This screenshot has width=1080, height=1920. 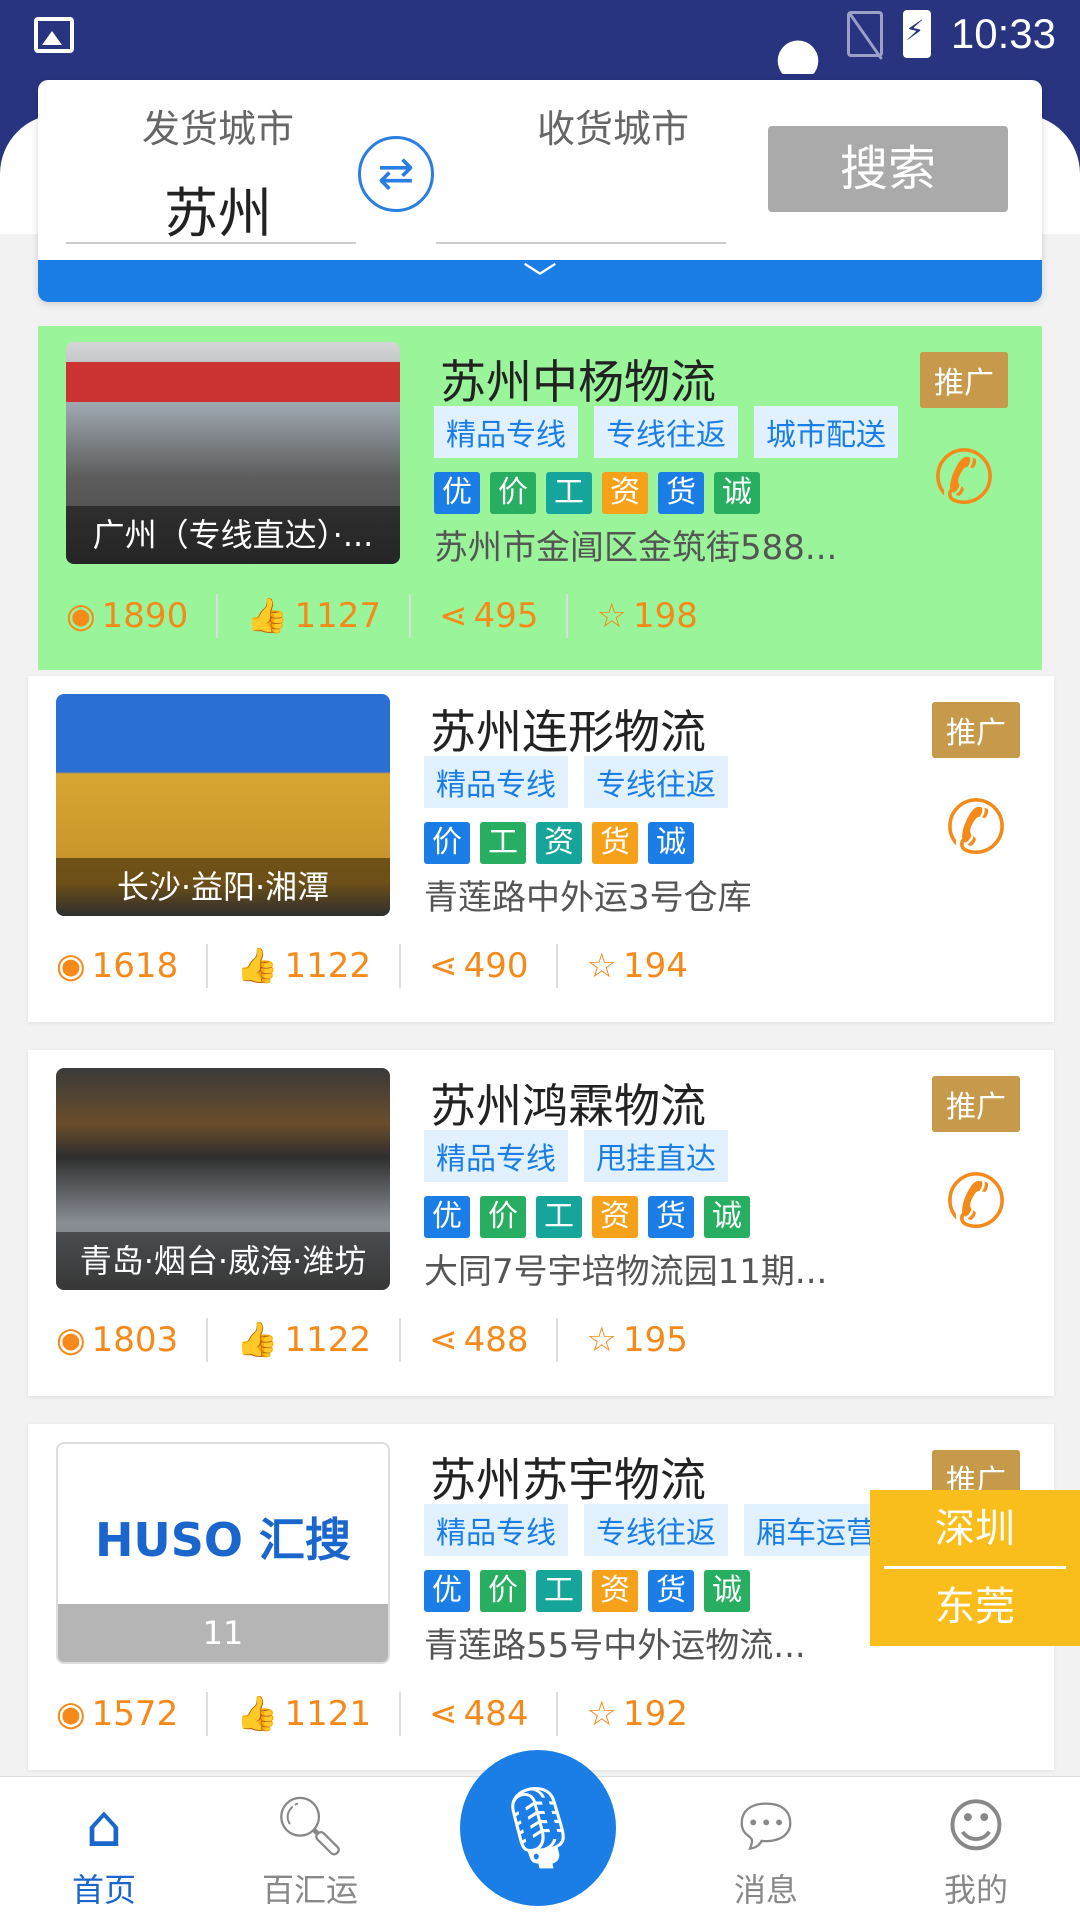 I want to click on view-count: 1803, so click(x=135, y=1340).